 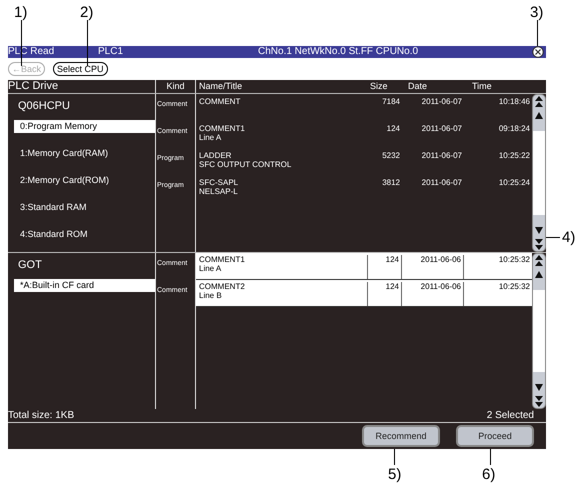 What do you see at coordinates (30, 265) in the screenshot?
I see `cpu-name: GOT` at bounding box center [30, 265].